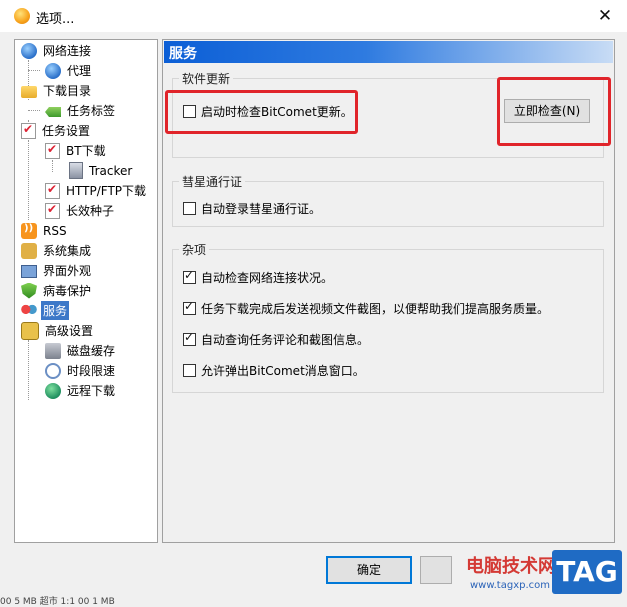 The image size is (627, 607). Describe the element at coordinates (90, 211) in the screenshot. I see `tree-item-label: 长效种子` at that location.